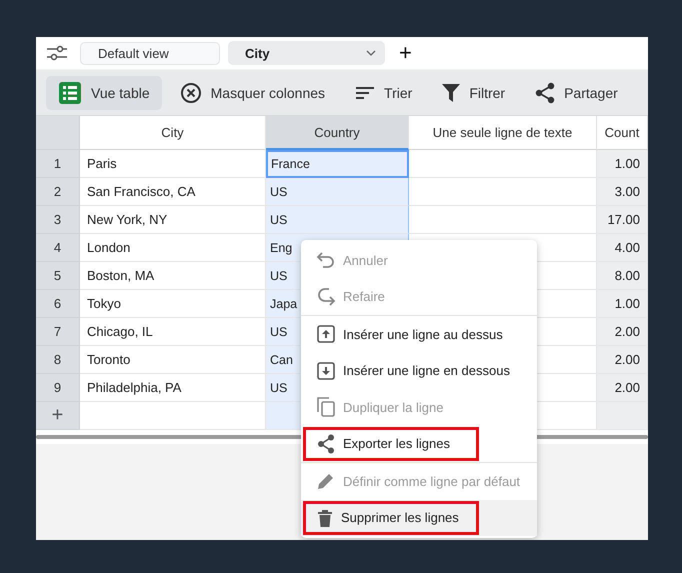  What do you see at coordinates (371, 53) in the screenshot?
I see `chevron-icon` at bounding box center [371, 53].